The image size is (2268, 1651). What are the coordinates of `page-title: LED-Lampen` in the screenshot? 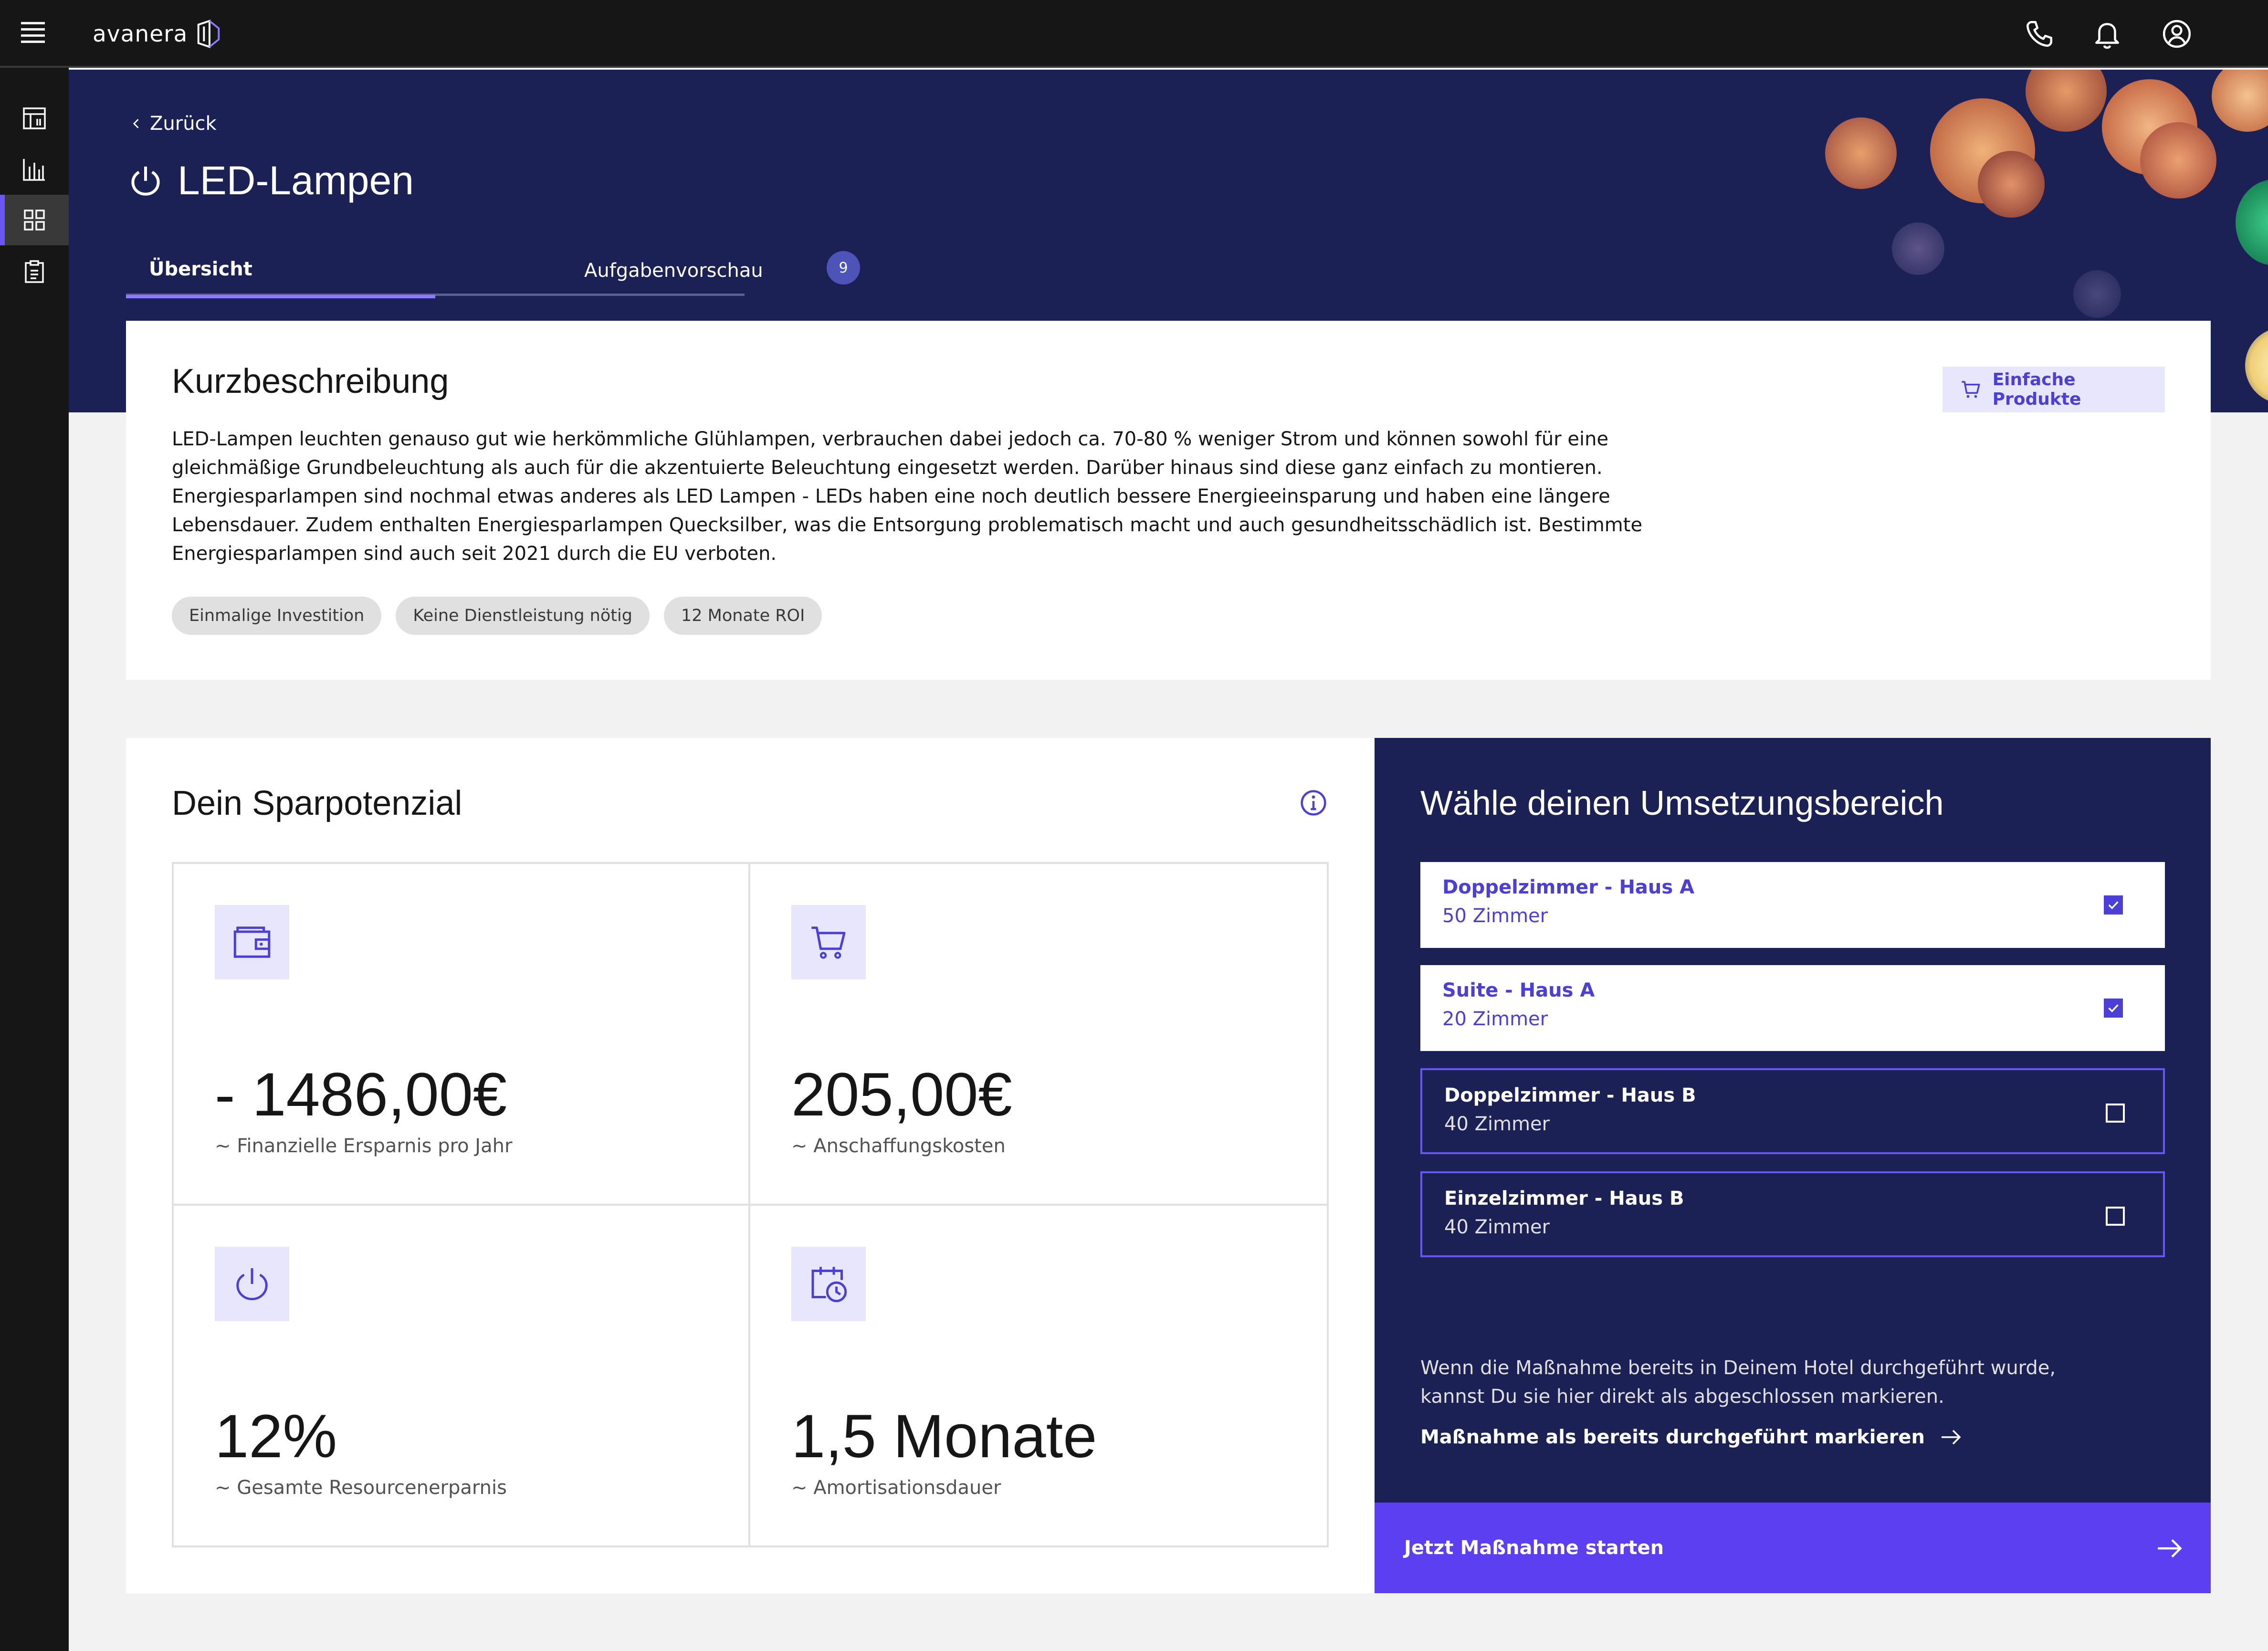 It's located at (296, 181).